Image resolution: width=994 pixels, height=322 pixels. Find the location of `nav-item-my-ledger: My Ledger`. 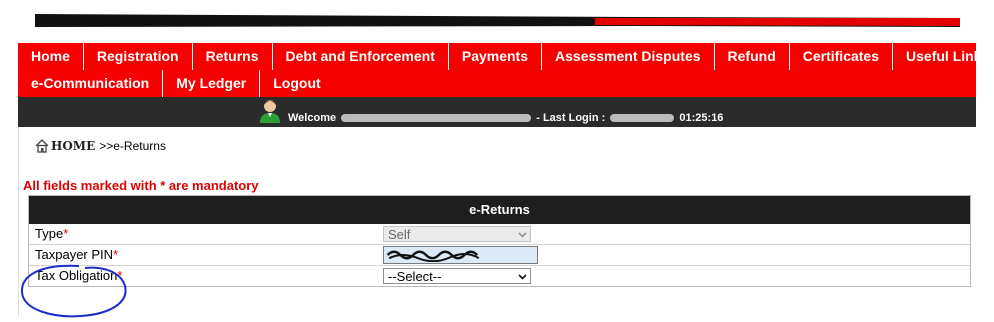

nav-item-my-ledger: My Ledger is located at coordinates (212, 83).